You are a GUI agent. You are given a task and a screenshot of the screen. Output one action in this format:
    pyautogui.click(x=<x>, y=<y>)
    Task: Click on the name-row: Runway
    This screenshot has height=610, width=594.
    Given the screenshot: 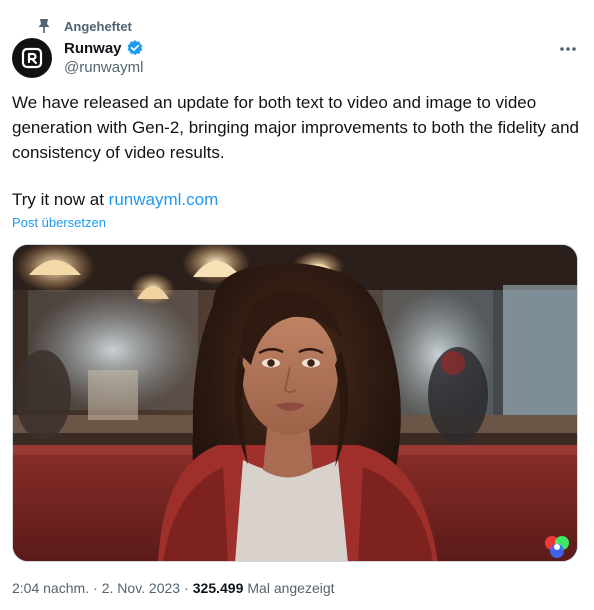 What is the action you would take?
    pyautogui.click(x=104, y=48)
    